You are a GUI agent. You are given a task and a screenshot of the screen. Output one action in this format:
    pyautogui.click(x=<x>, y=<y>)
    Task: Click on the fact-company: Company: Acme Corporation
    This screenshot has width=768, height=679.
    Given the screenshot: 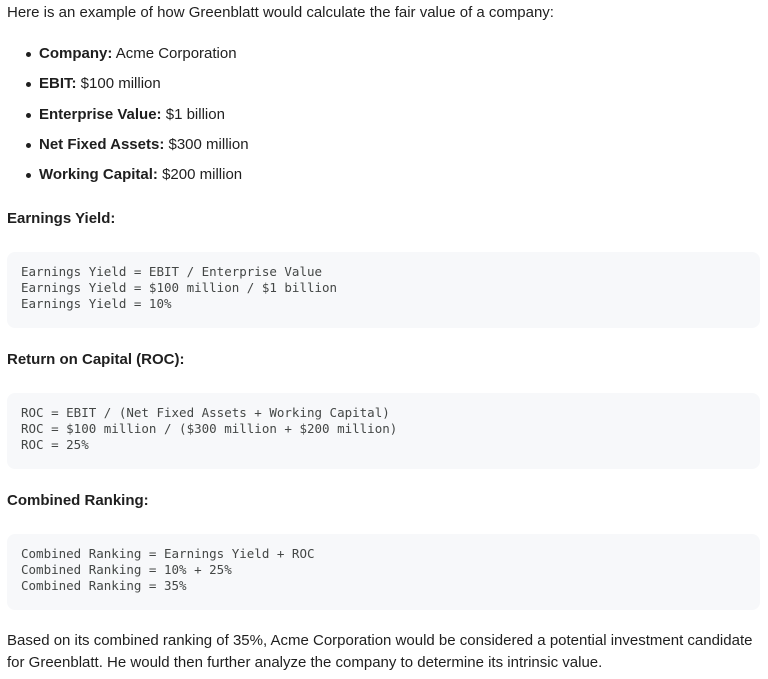 What is the action you would take?
    pyautogui.click(x=128, y=59)
    